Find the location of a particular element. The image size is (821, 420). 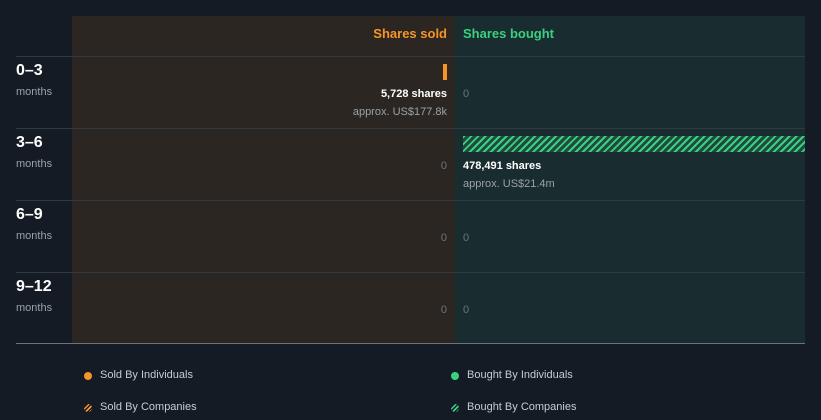

legend-item: Sold By Companies is located at coordinates (140, 407).